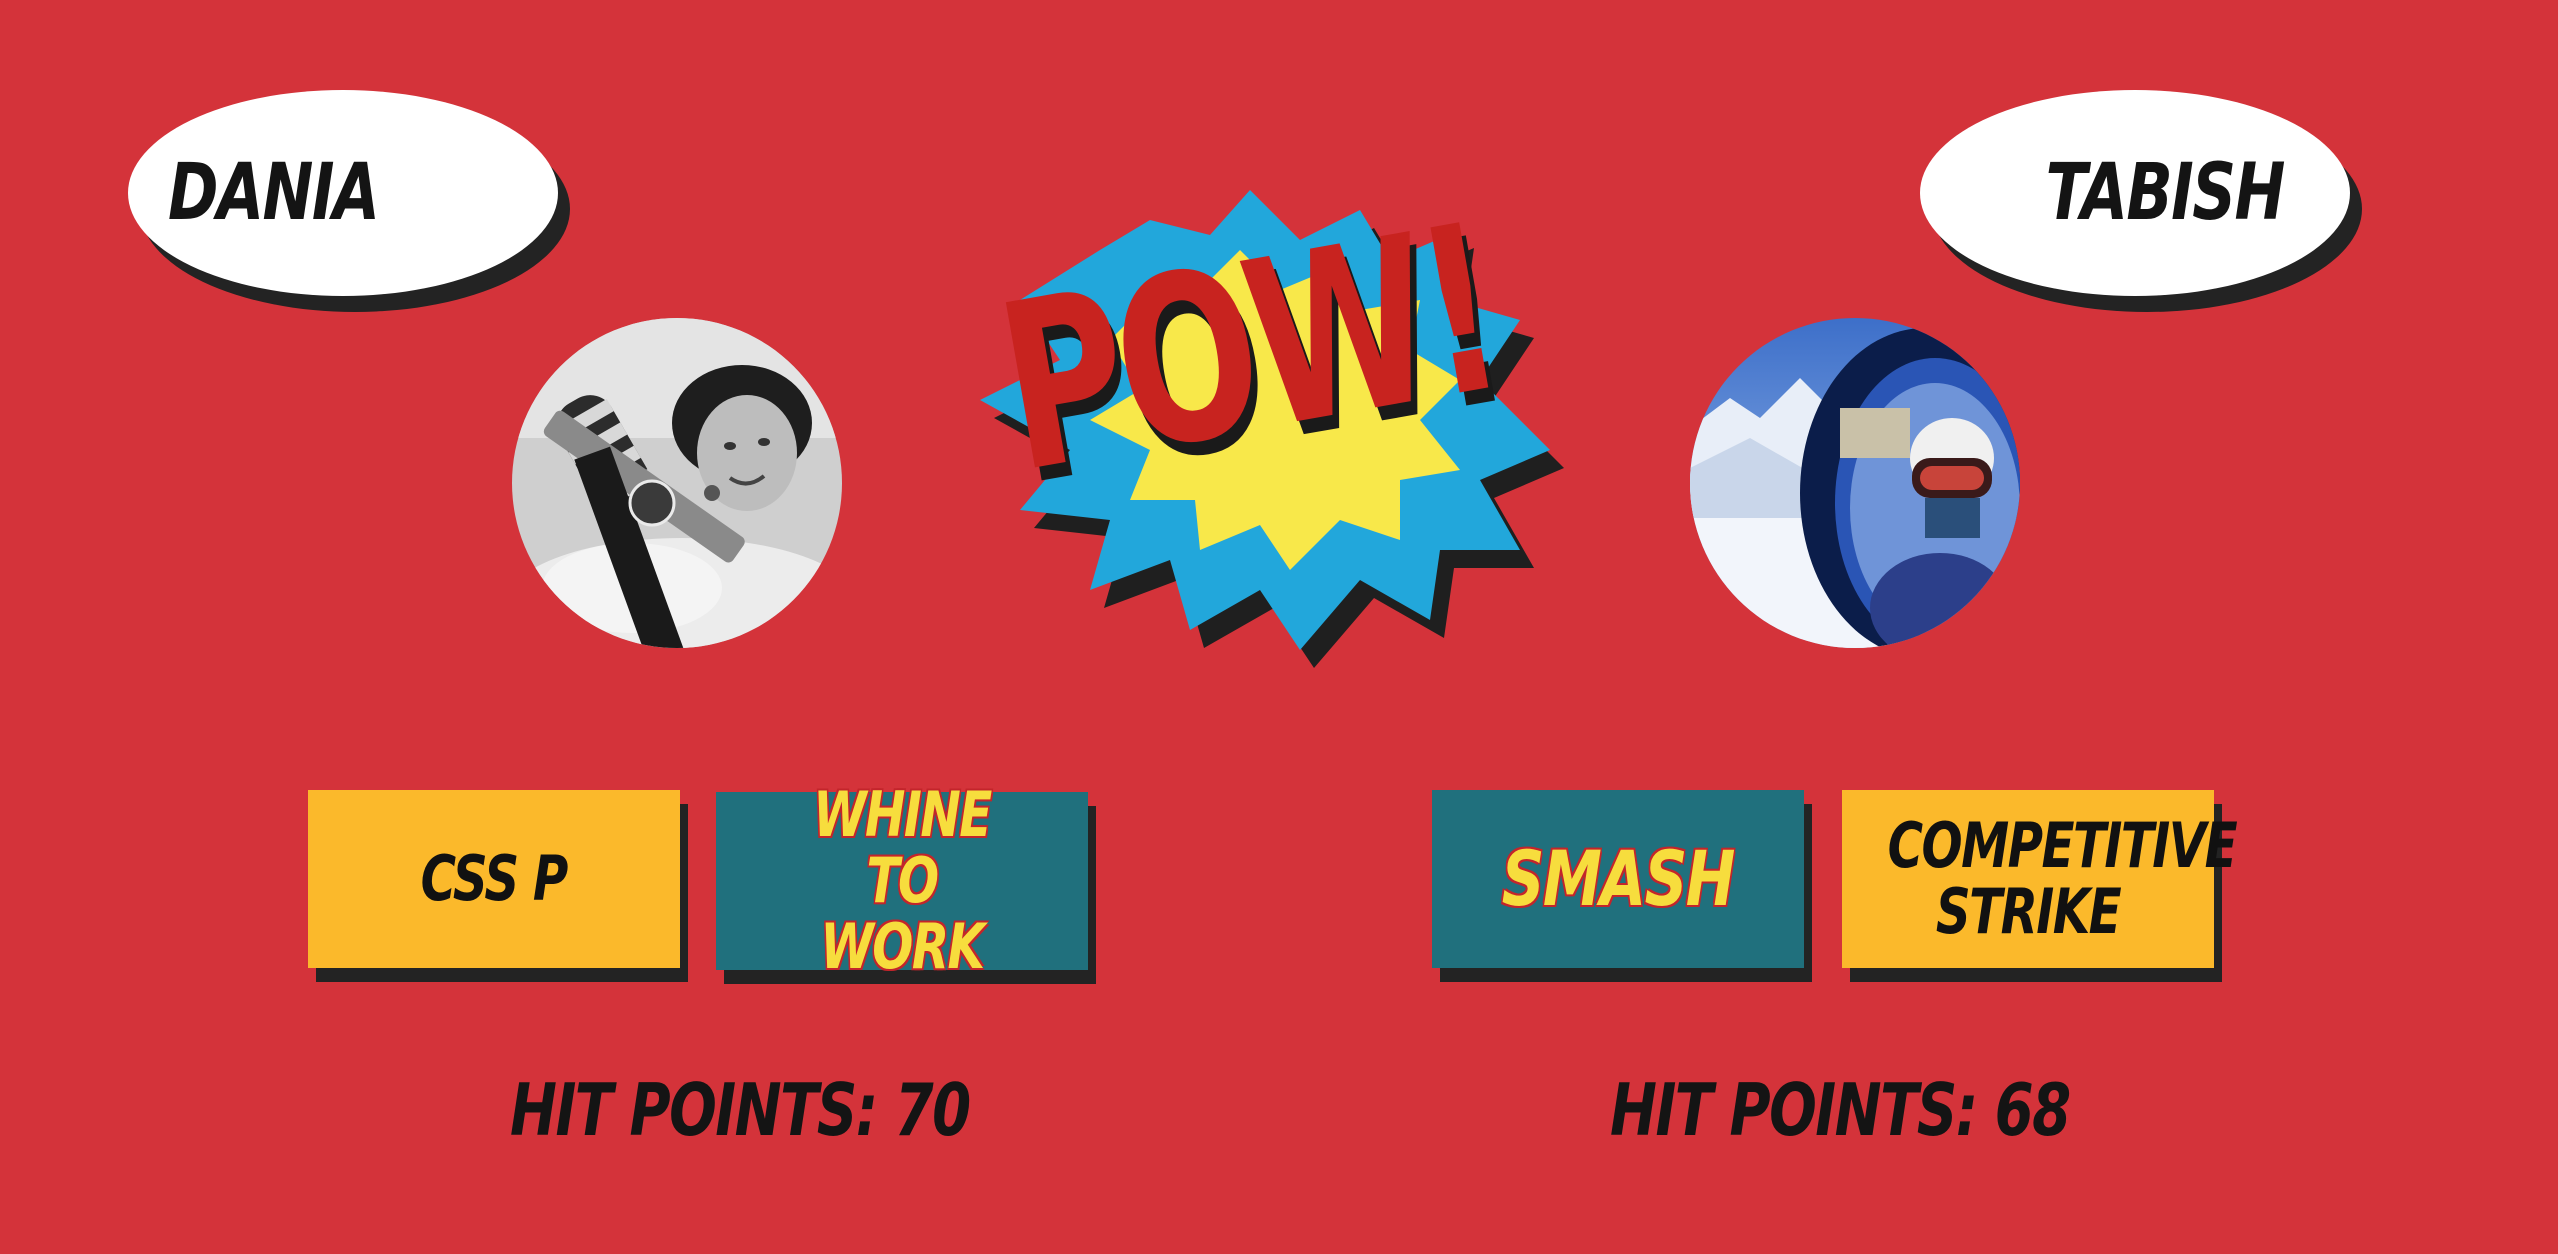 This screenshot has height=1254, width=2558. I want to click on player-left-name-bubble: DANIA, so click(349, 201).